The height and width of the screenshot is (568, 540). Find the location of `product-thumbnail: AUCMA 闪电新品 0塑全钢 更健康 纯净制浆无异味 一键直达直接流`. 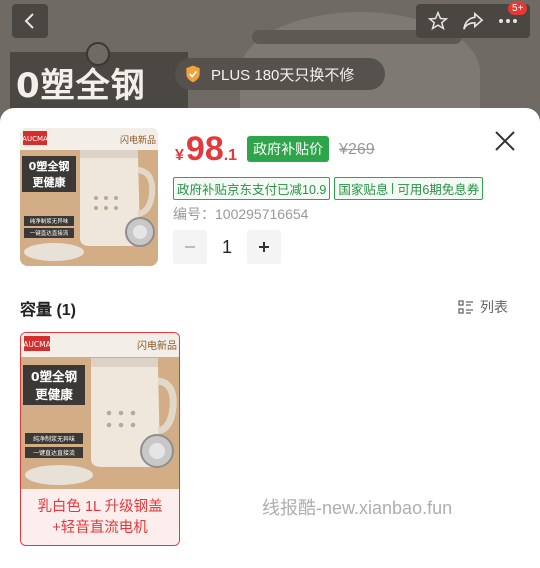

product-thumbnail: AUCMA 闪电新品 0塑全钢 更健康 纯净制浆无异味 一键直达直接流 is located at coordinates (89, 197).